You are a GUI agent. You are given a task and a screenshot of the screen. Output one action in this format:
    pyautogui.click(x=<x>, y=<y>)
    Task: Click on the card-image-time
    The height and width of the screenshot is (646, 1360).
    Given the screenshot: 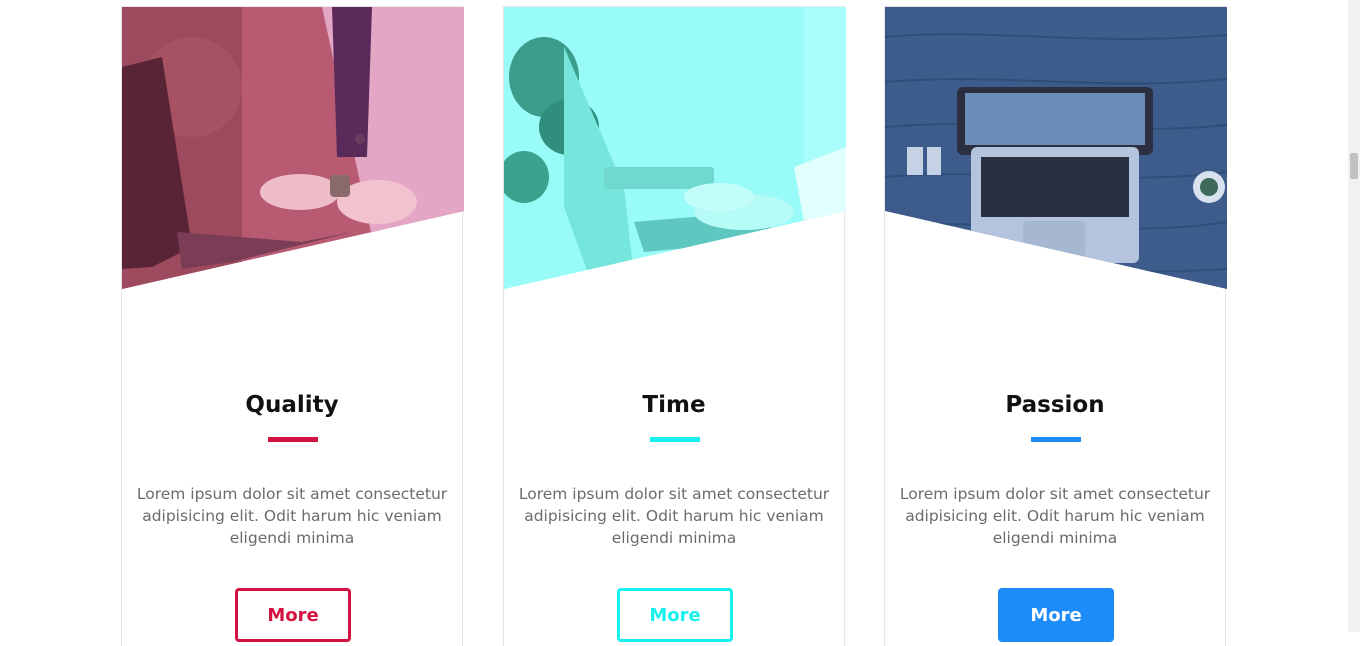 What is the action you would take?
    pyautogui.click(x=675, y=148)
    